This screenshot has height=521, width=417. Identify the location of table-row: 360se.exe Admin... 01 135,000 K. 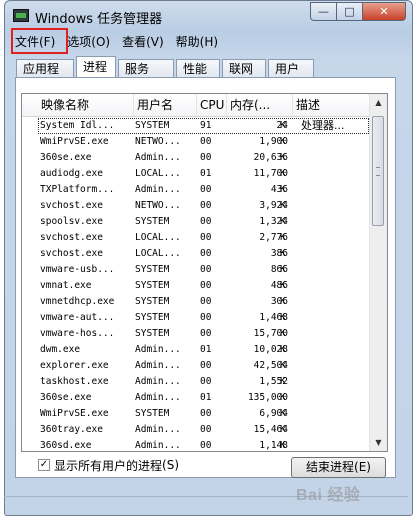
(196, 398).